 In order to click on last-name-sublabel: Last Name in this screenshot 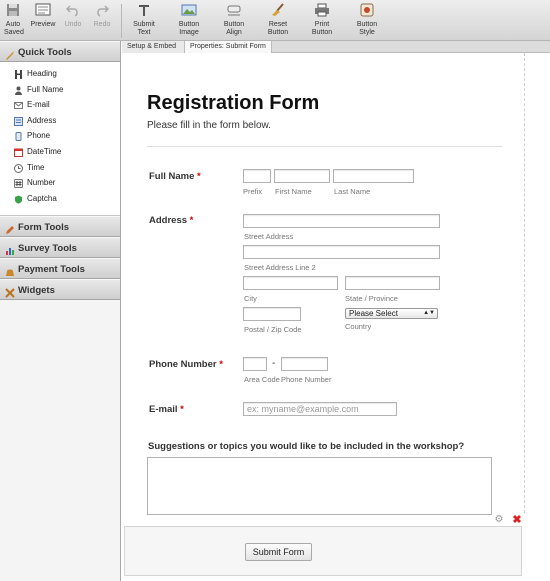, I will do `click(352, 191)`.